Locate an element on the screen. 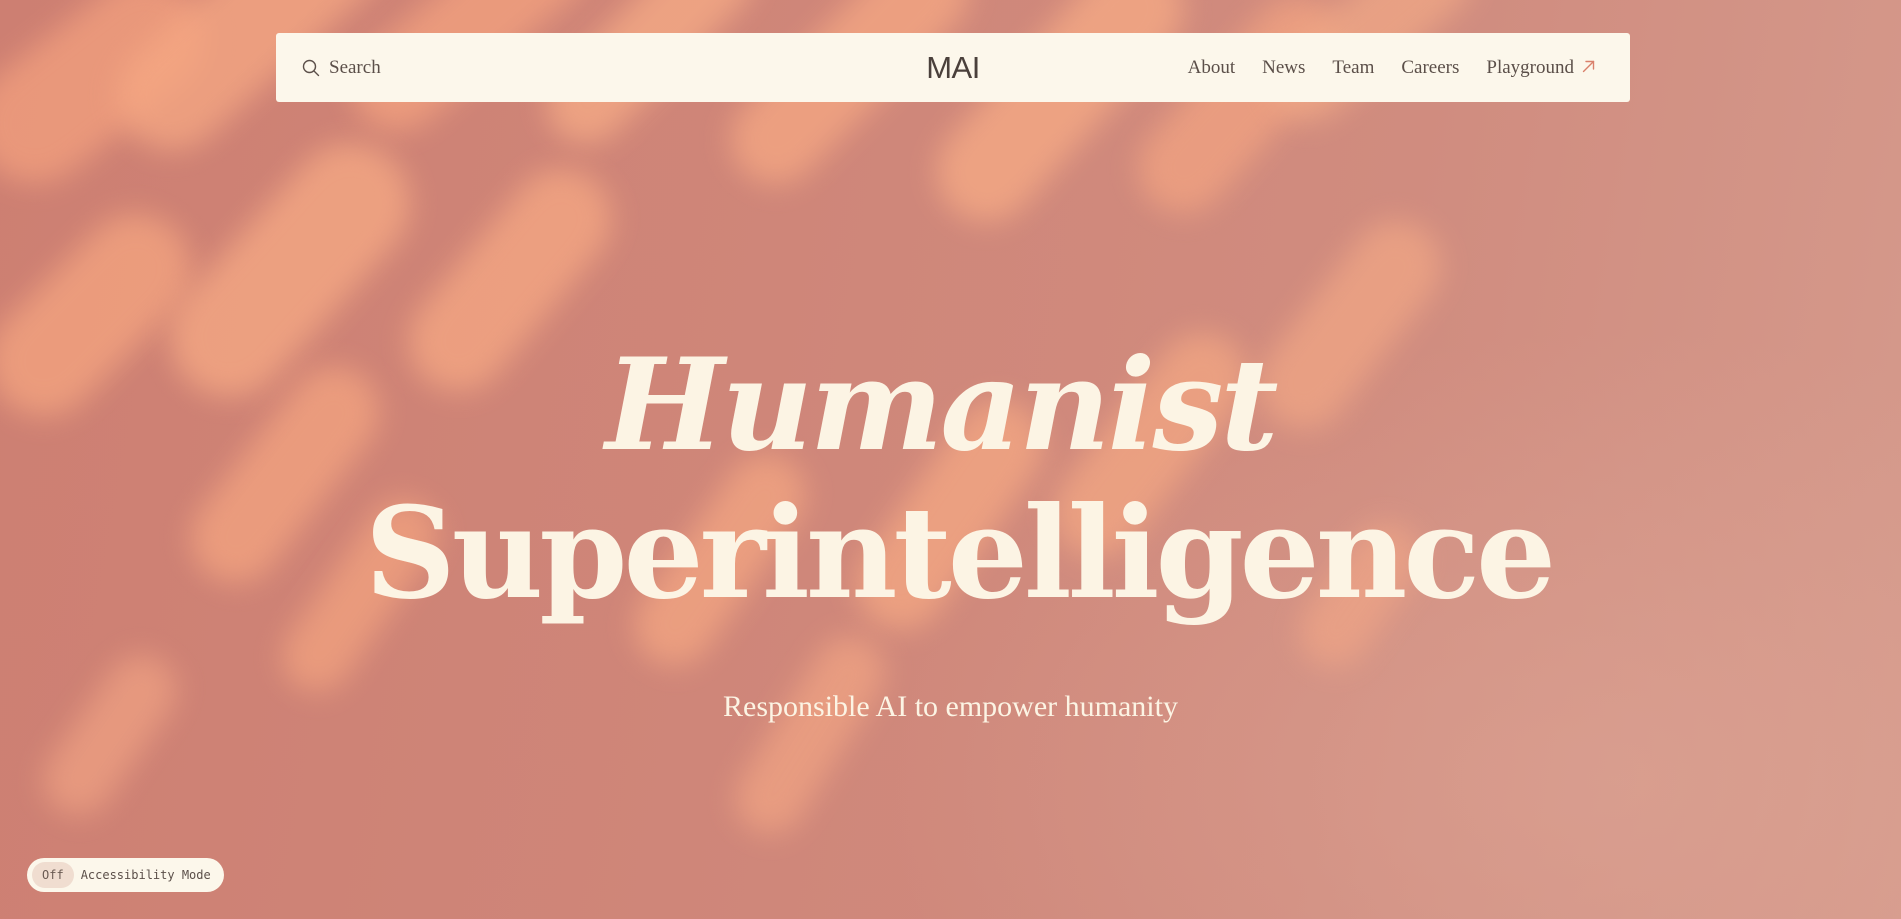  hero-heading-line1: Humanist is located at coordinates (941, 405).